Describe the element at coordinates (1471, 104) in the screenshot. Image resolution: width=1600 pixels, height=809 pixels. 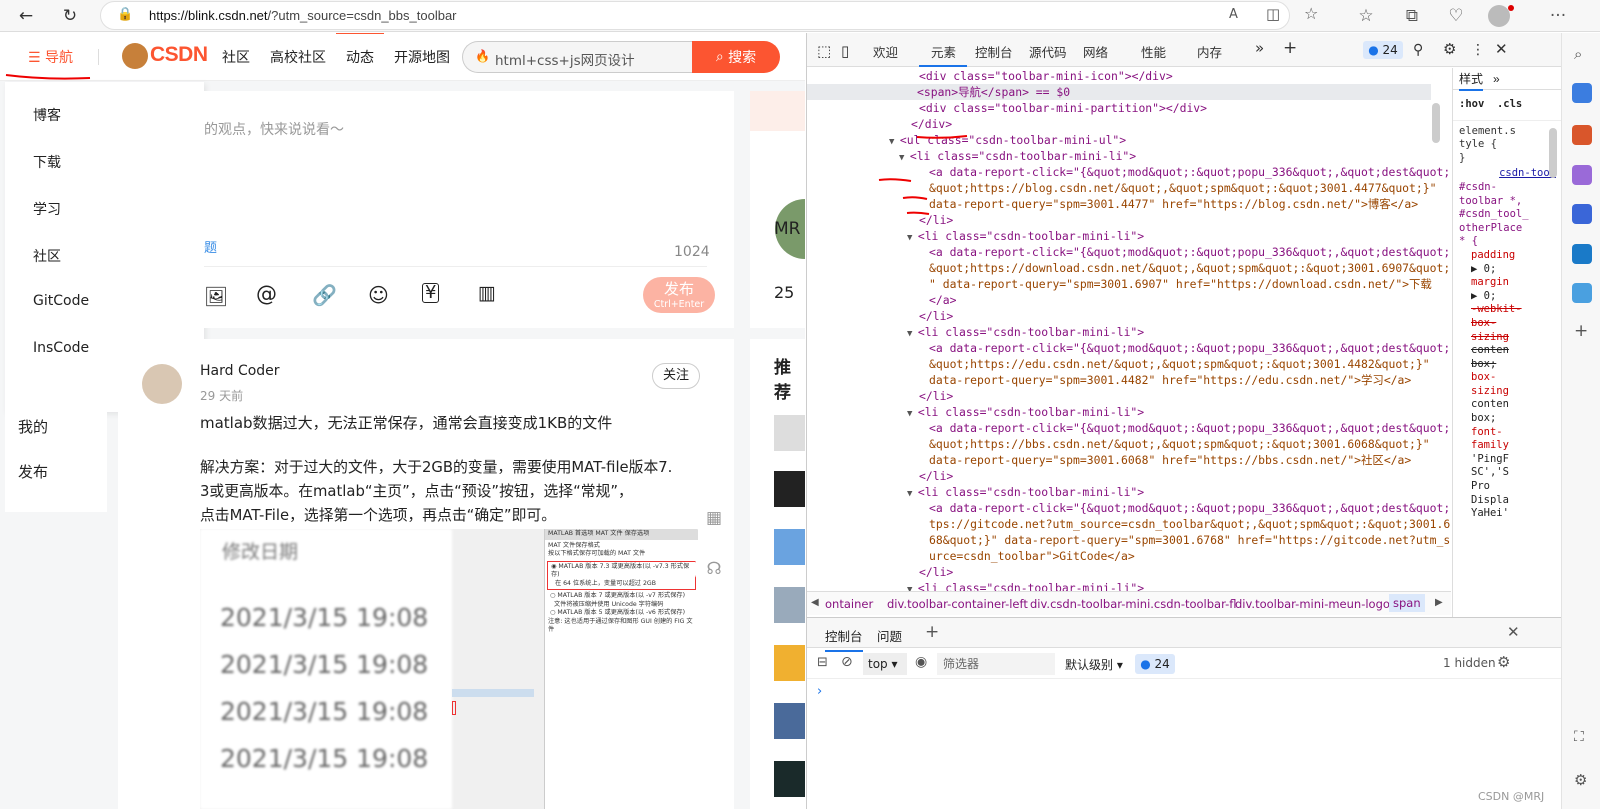
I see `hov-toggle: :hov` at that location.